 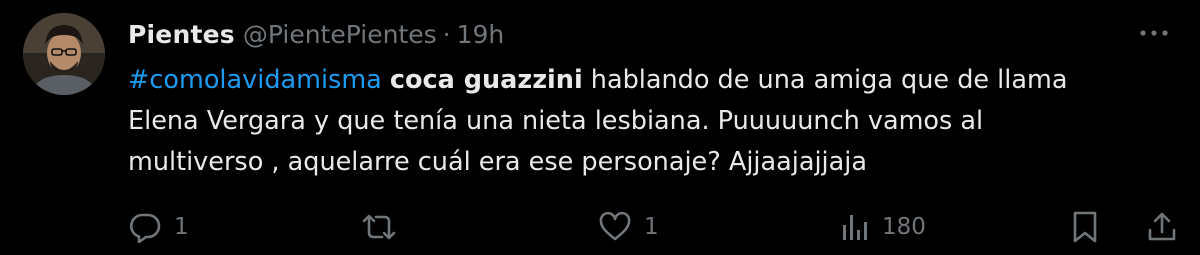 What do you see at coordinates (486, 80) in the screenshot?
I see `bold-mention: coca guazzini` at bounding box center [486, 80].